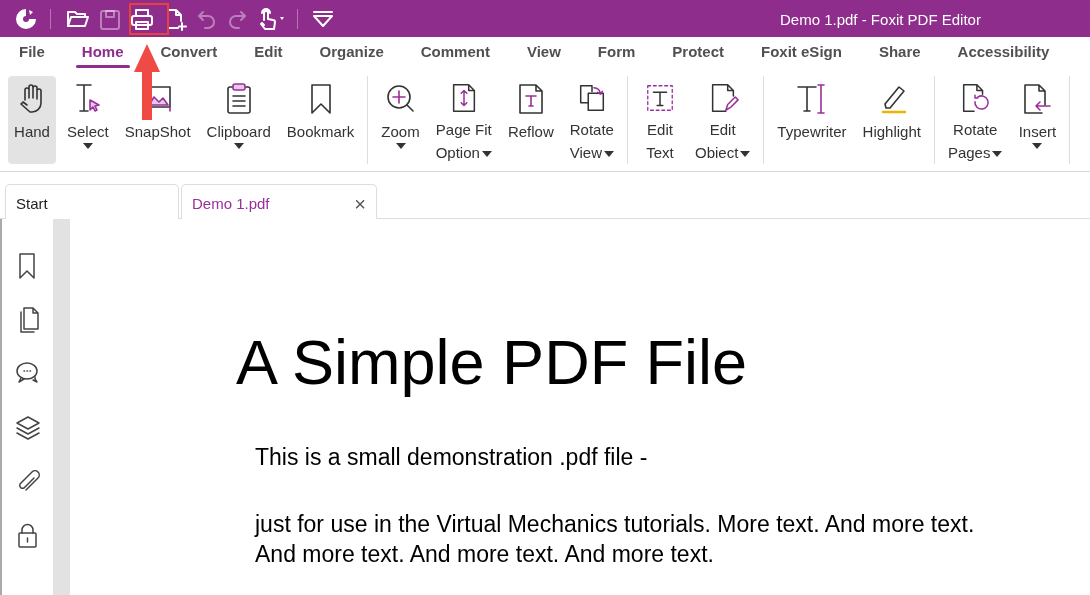  What do you see at coordinates (615, 539) in the screenshot?
I see `document-paragraph: just for use in the Virtual Mechanics tutorials. More text. And more text. And more text. And more text. And more text.` at bounding box center [615, 539].